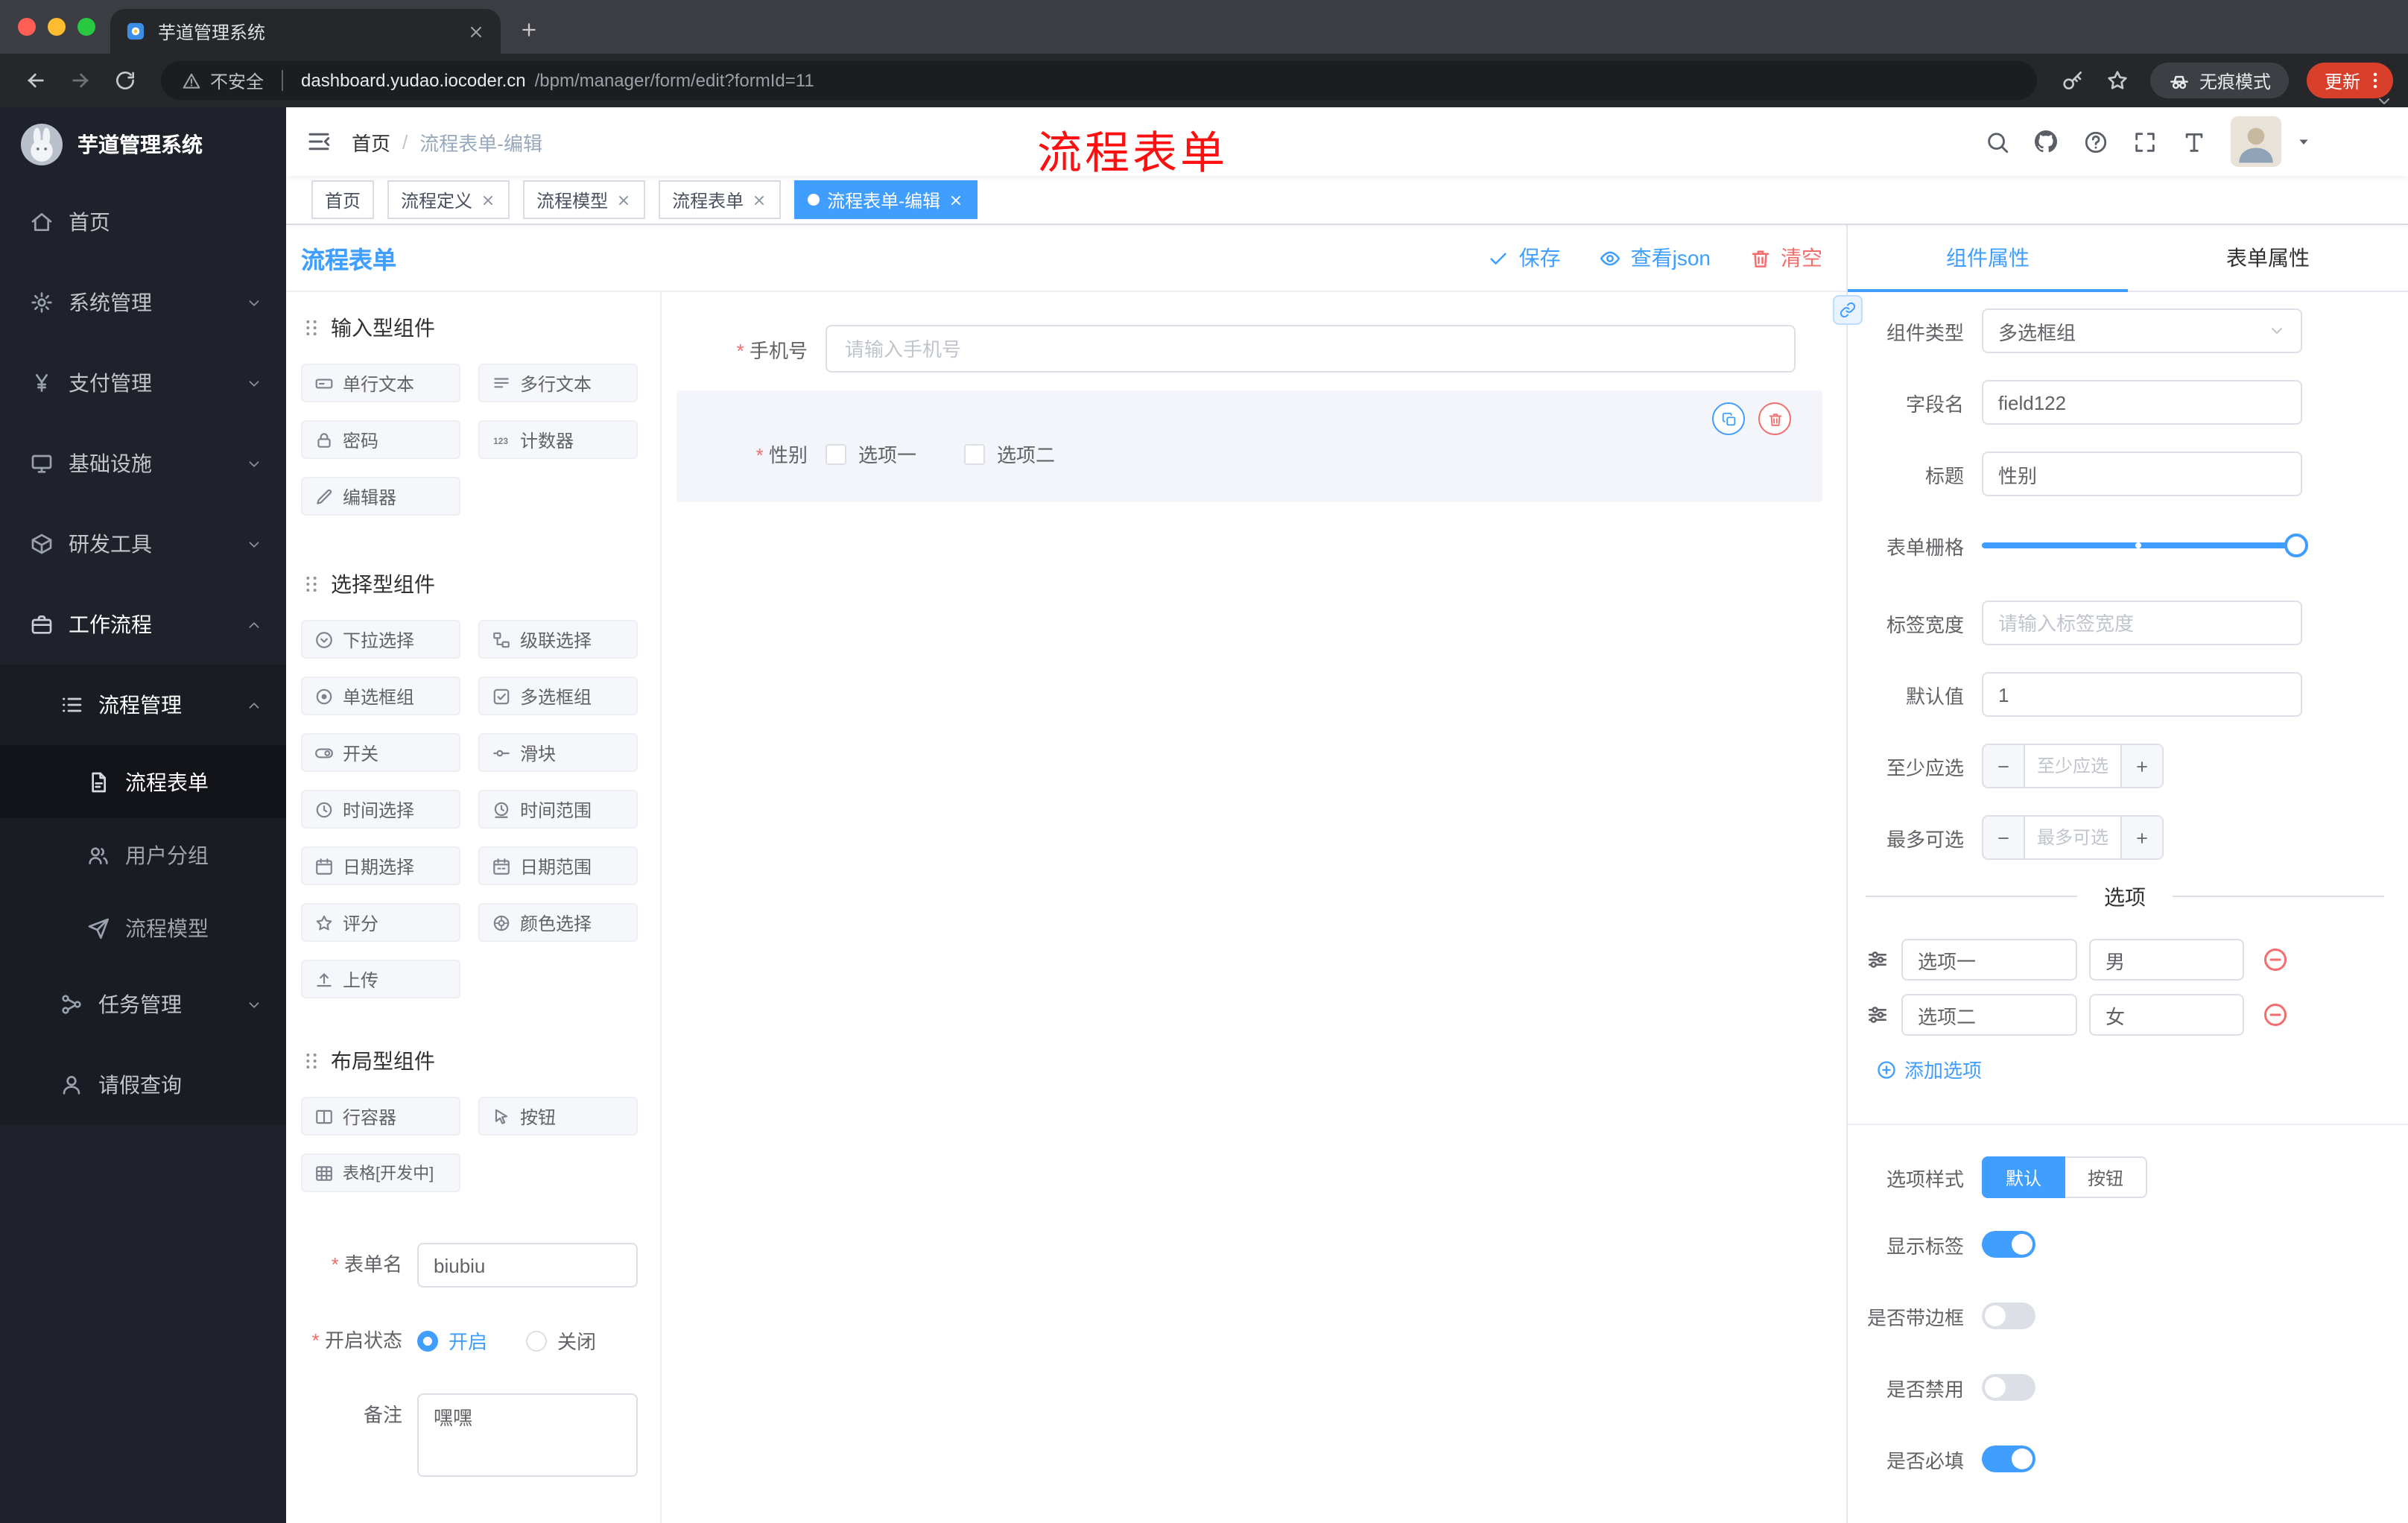  Describe the element at coordinates (558, 640) in the screenshot. I see `palette-item-cascader: 级联选择` at that location.